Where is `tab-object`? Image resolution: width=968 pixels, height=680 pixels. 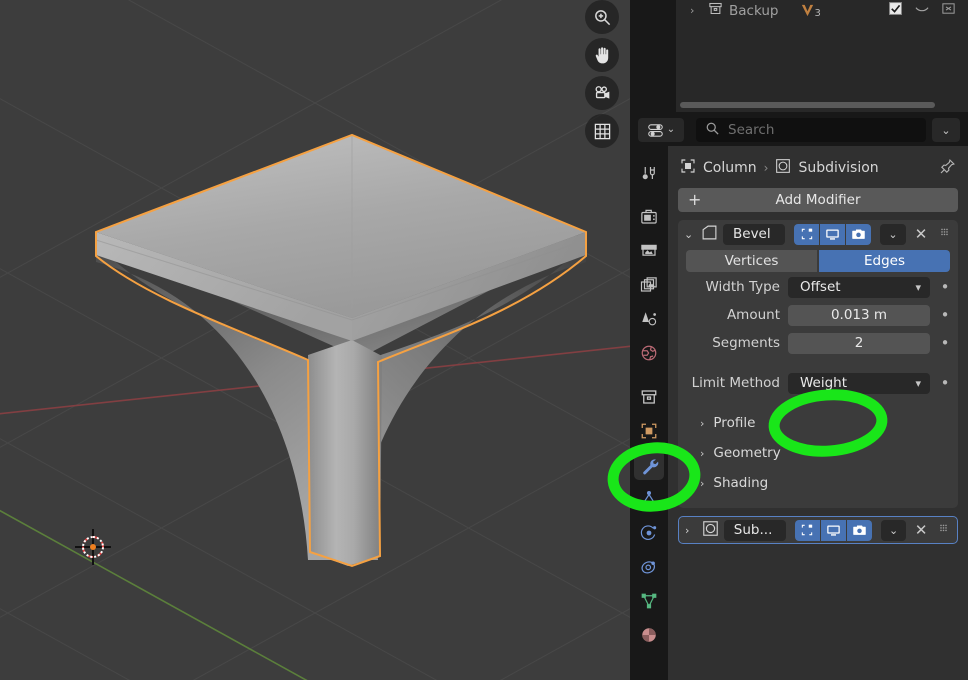
tab-object is located at coordinates (649, 431).